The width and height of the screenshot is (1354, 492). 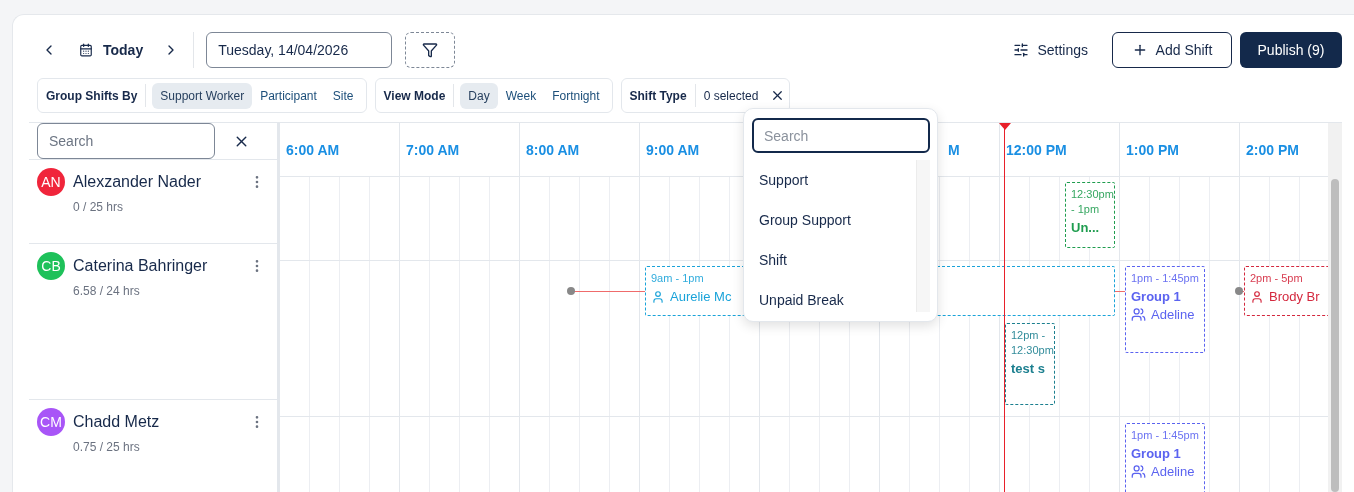 What do you see at coordinates (1285, 296) in the screenshot?
I see `shift-person: Brody Br` at bounding box center [1285, 296].